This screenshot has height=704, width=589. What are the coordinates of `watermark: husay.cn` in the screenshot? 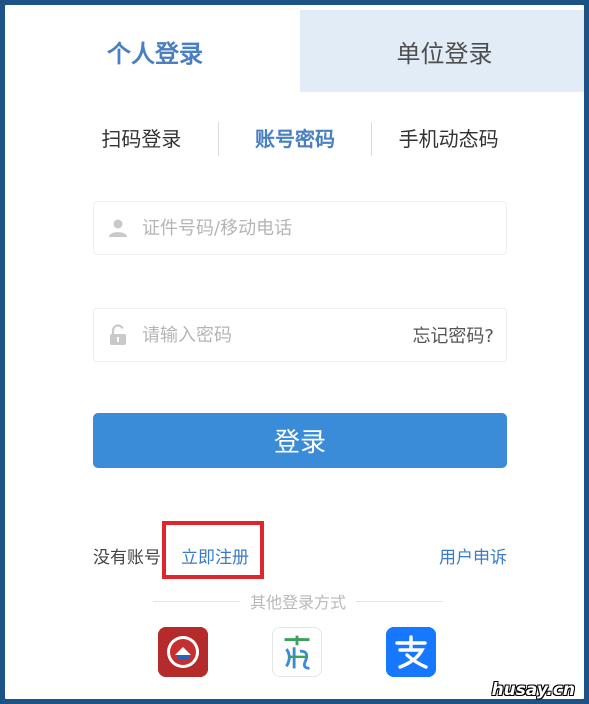 It's located at (533, 690).